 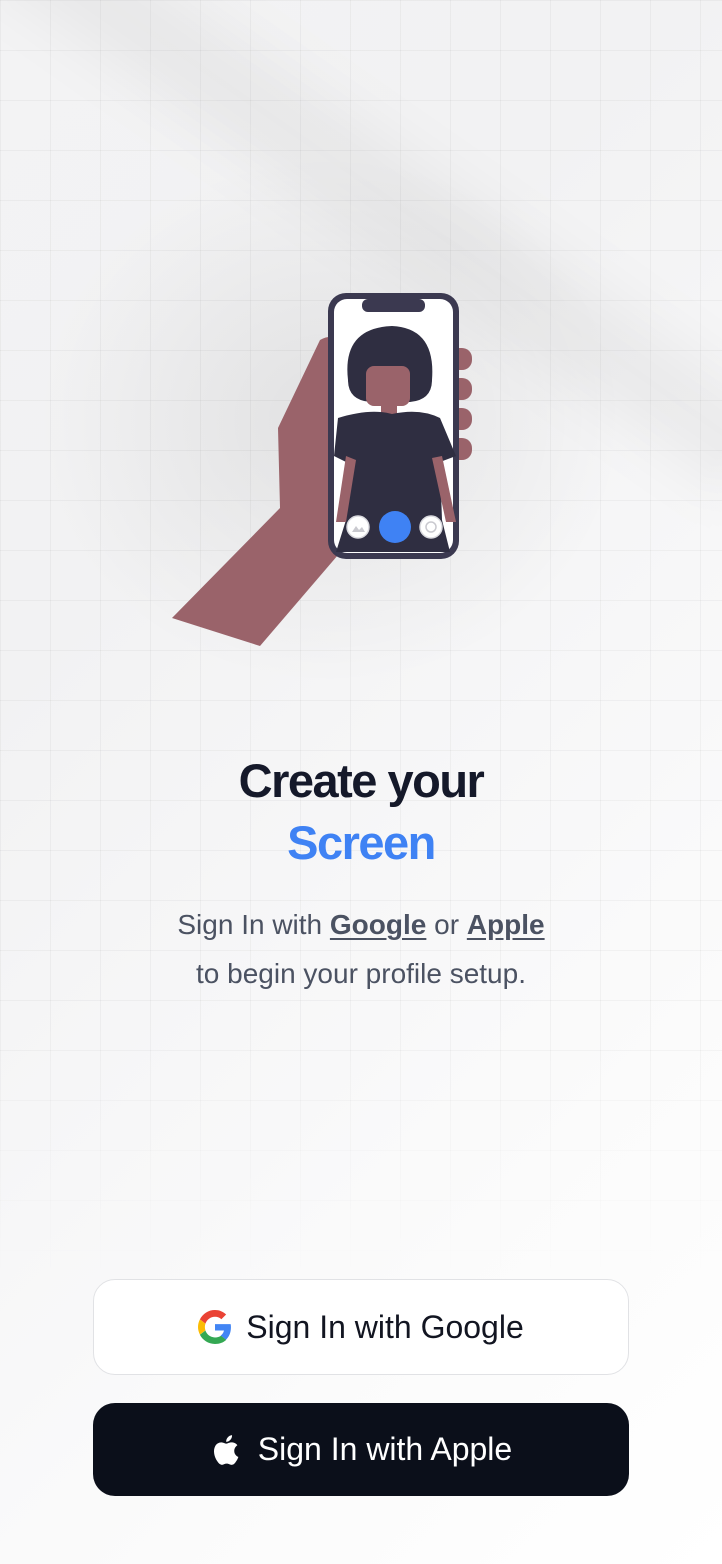 What do you see at coordinates (506, 924) in the screenshot?
I see `apple-link: Apple` at bounding box center [506, 924].